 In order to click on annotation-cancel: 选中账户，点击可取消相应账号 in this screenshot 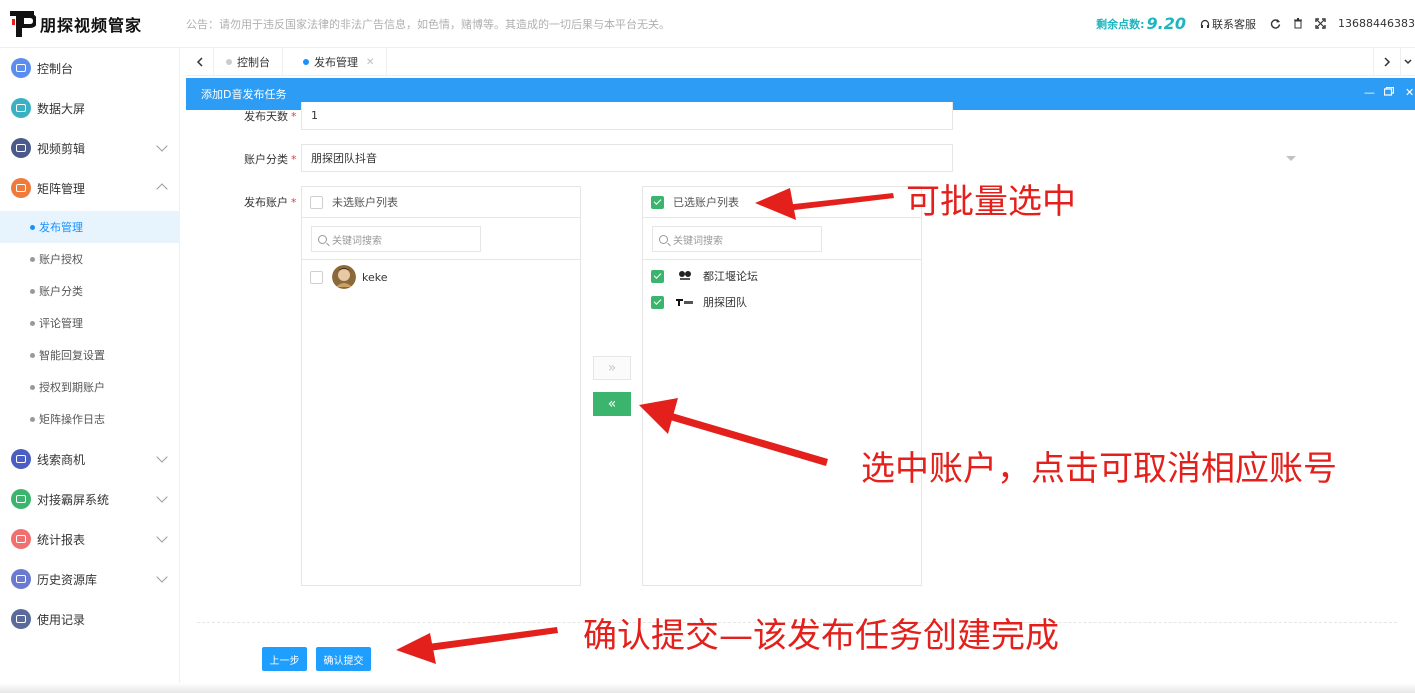, I will do `click(1099, 469)`.